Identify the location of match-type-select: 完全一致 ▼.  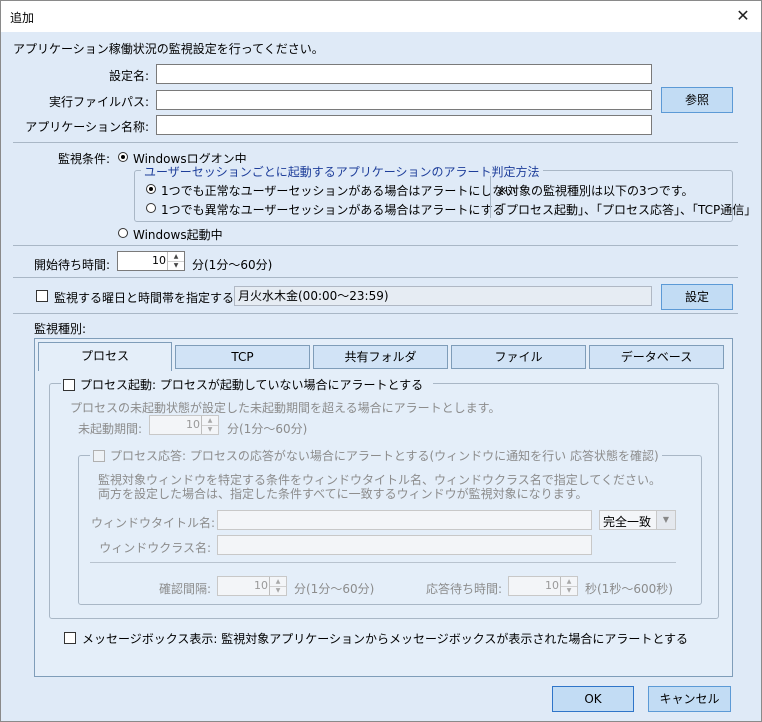
(637, 520).